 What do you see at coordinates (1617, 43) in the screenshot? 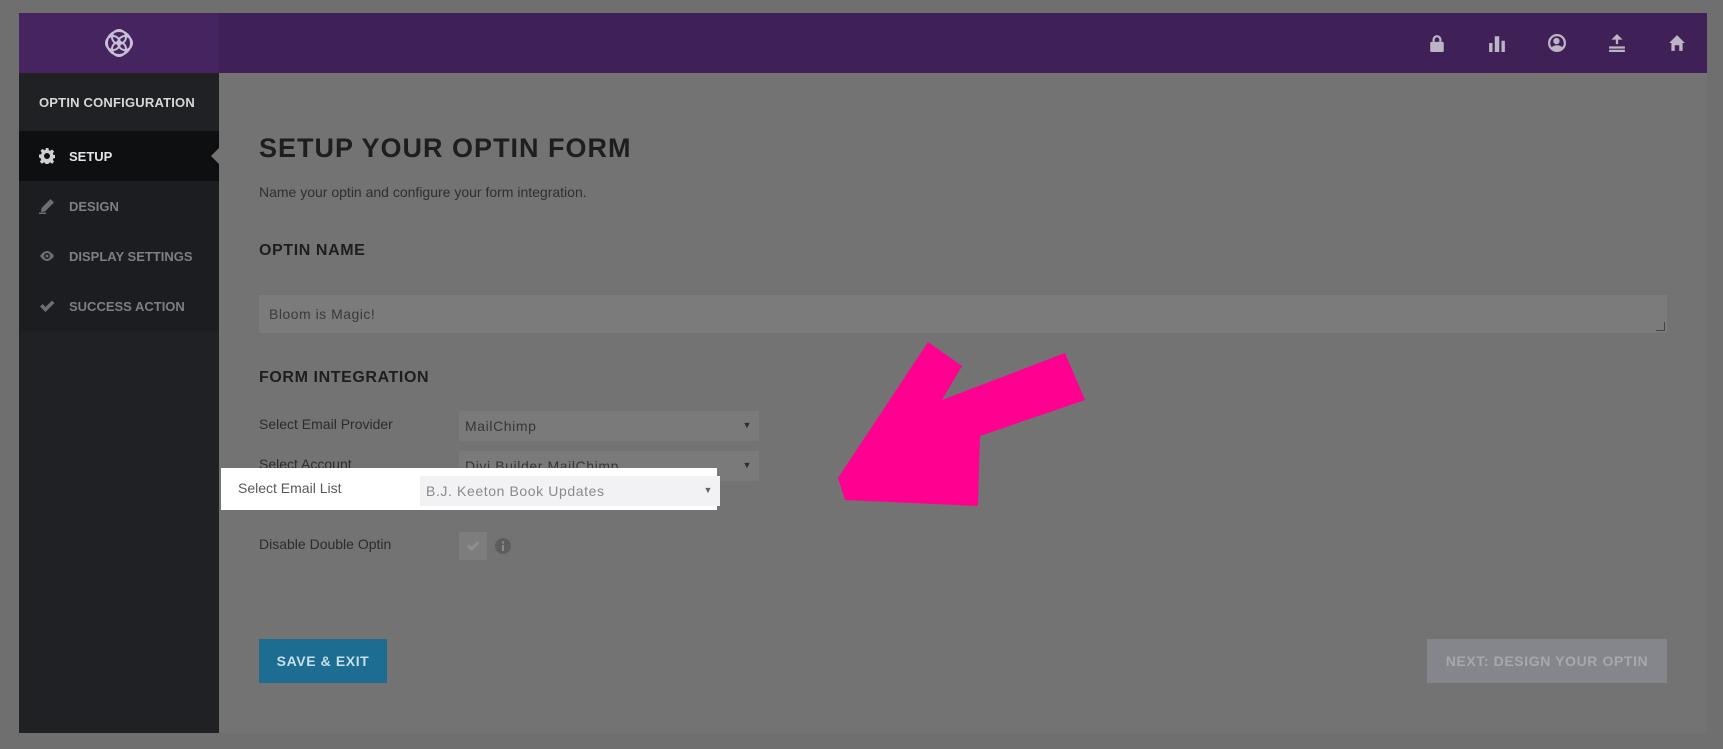
I see `import-export-icon` at bounding box center [1617, 43].